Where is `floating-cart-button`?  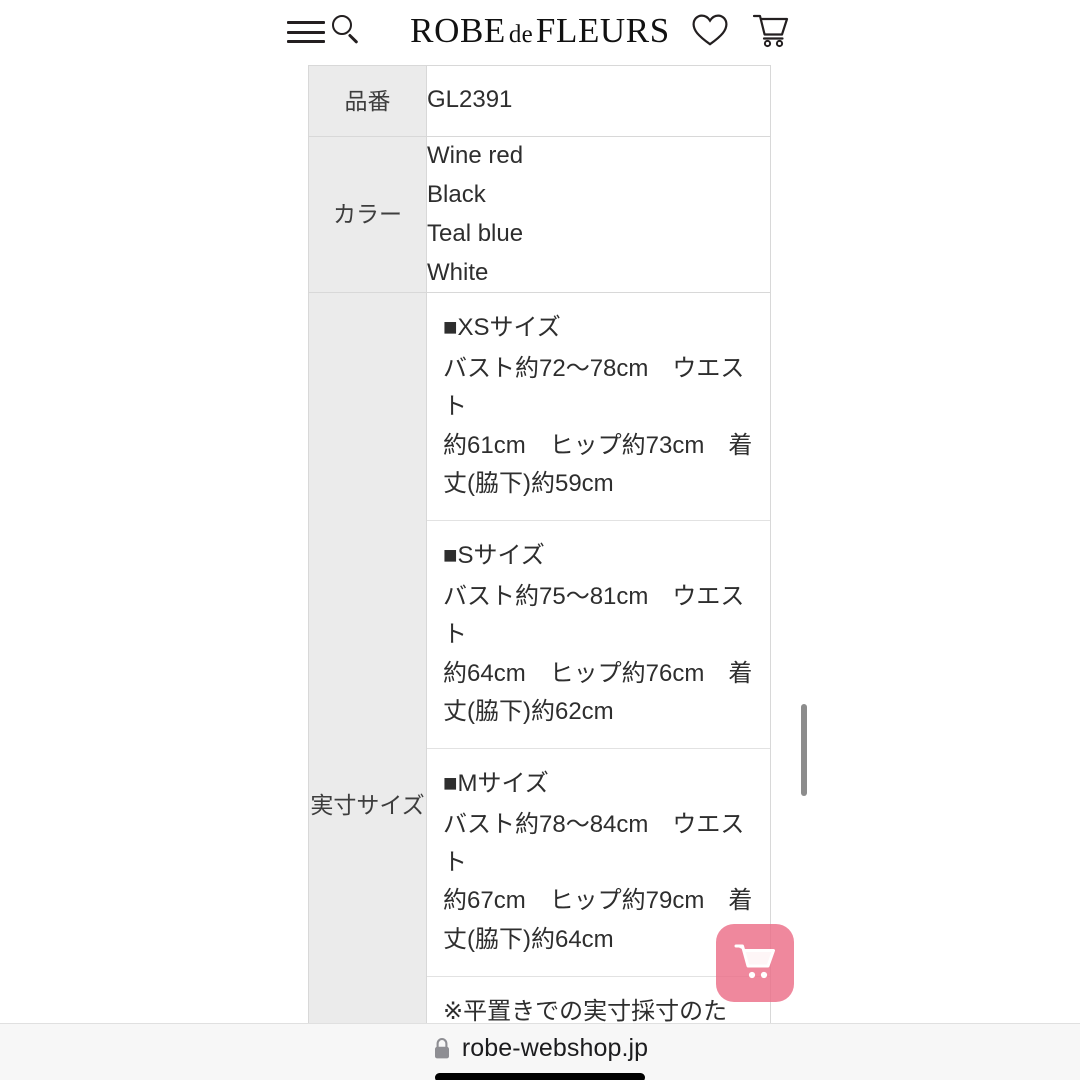 floating-cart-button is located at coordinates (755, 963).